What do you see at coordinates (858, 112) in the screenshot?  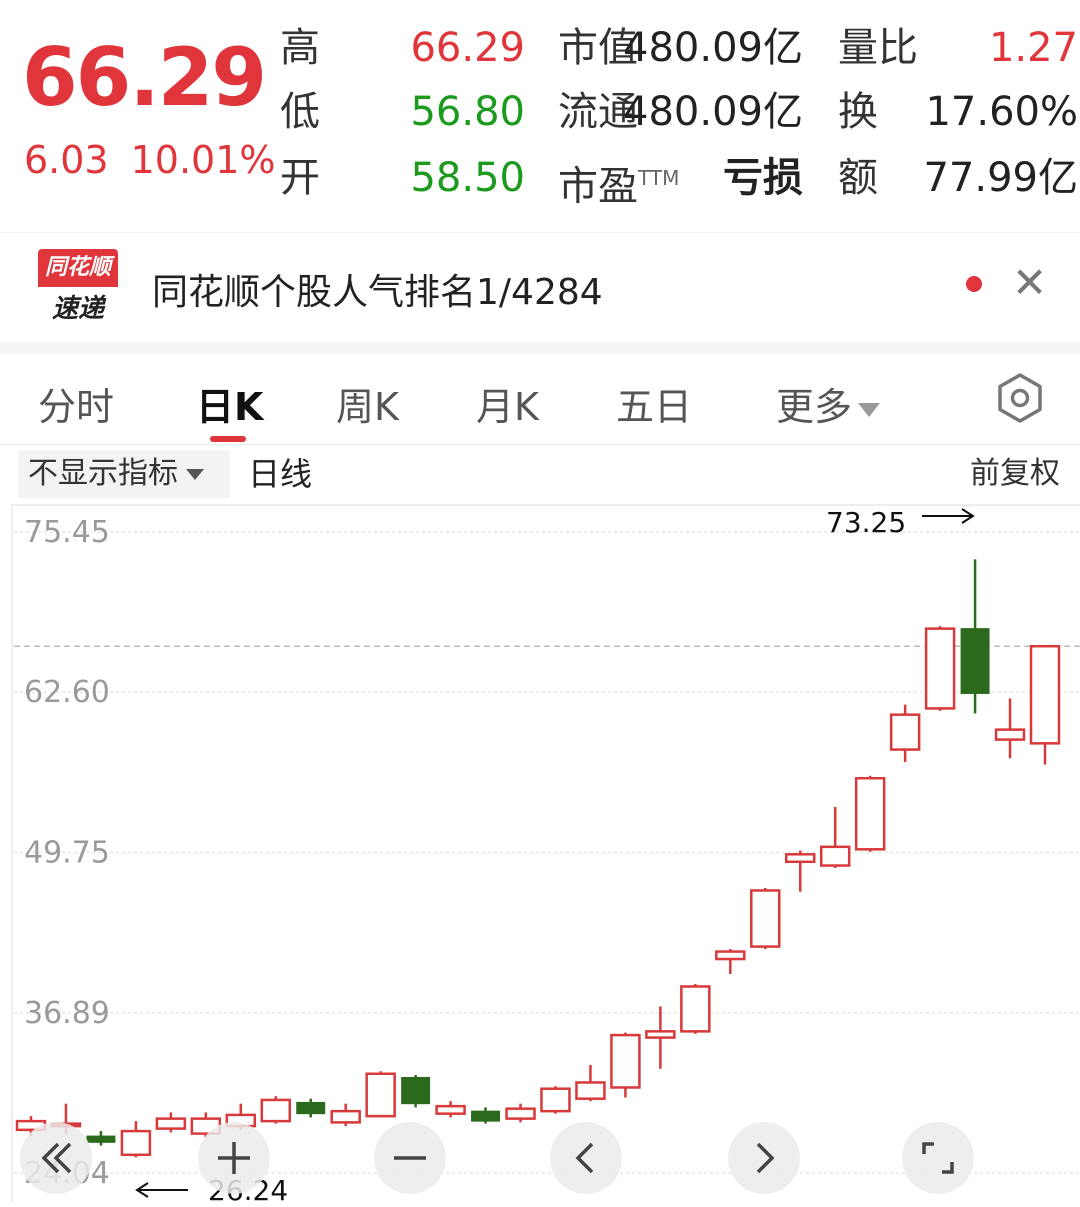 I see `turnover-label: 换` at bounding box center [858, 112].